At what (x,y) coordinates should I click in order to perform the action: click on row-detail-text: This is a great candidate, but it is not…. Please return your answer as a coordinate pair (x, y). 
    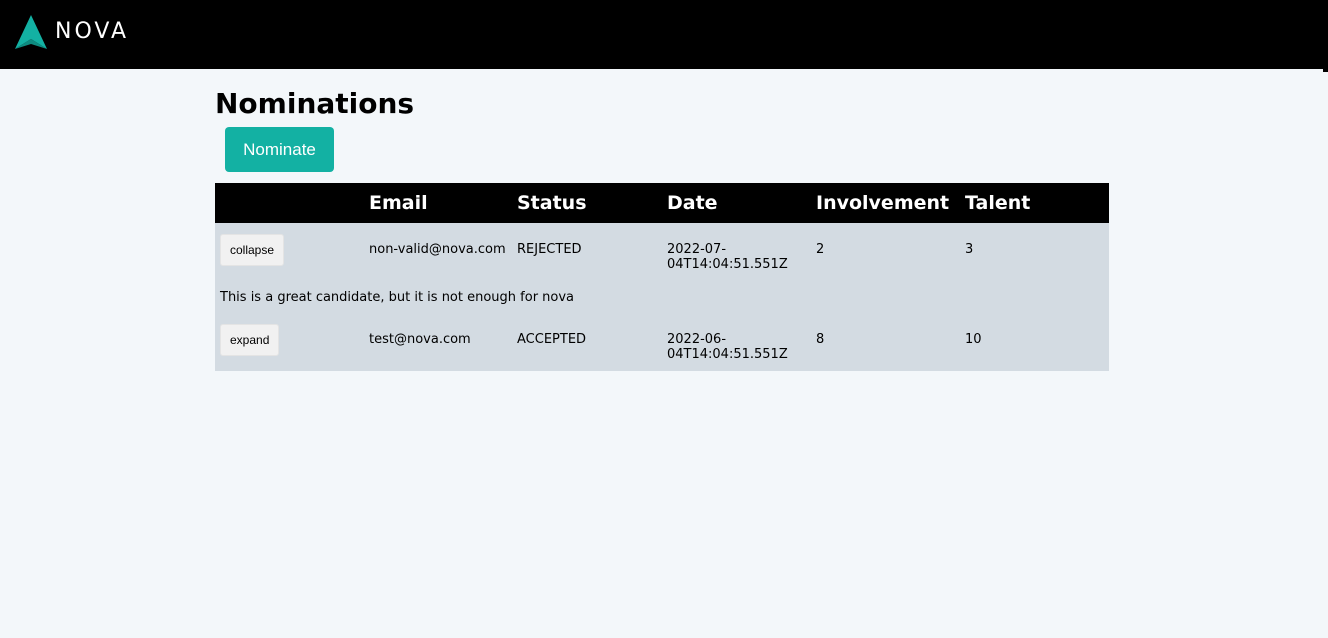
    Looking at the image, I should click on (397, 297).